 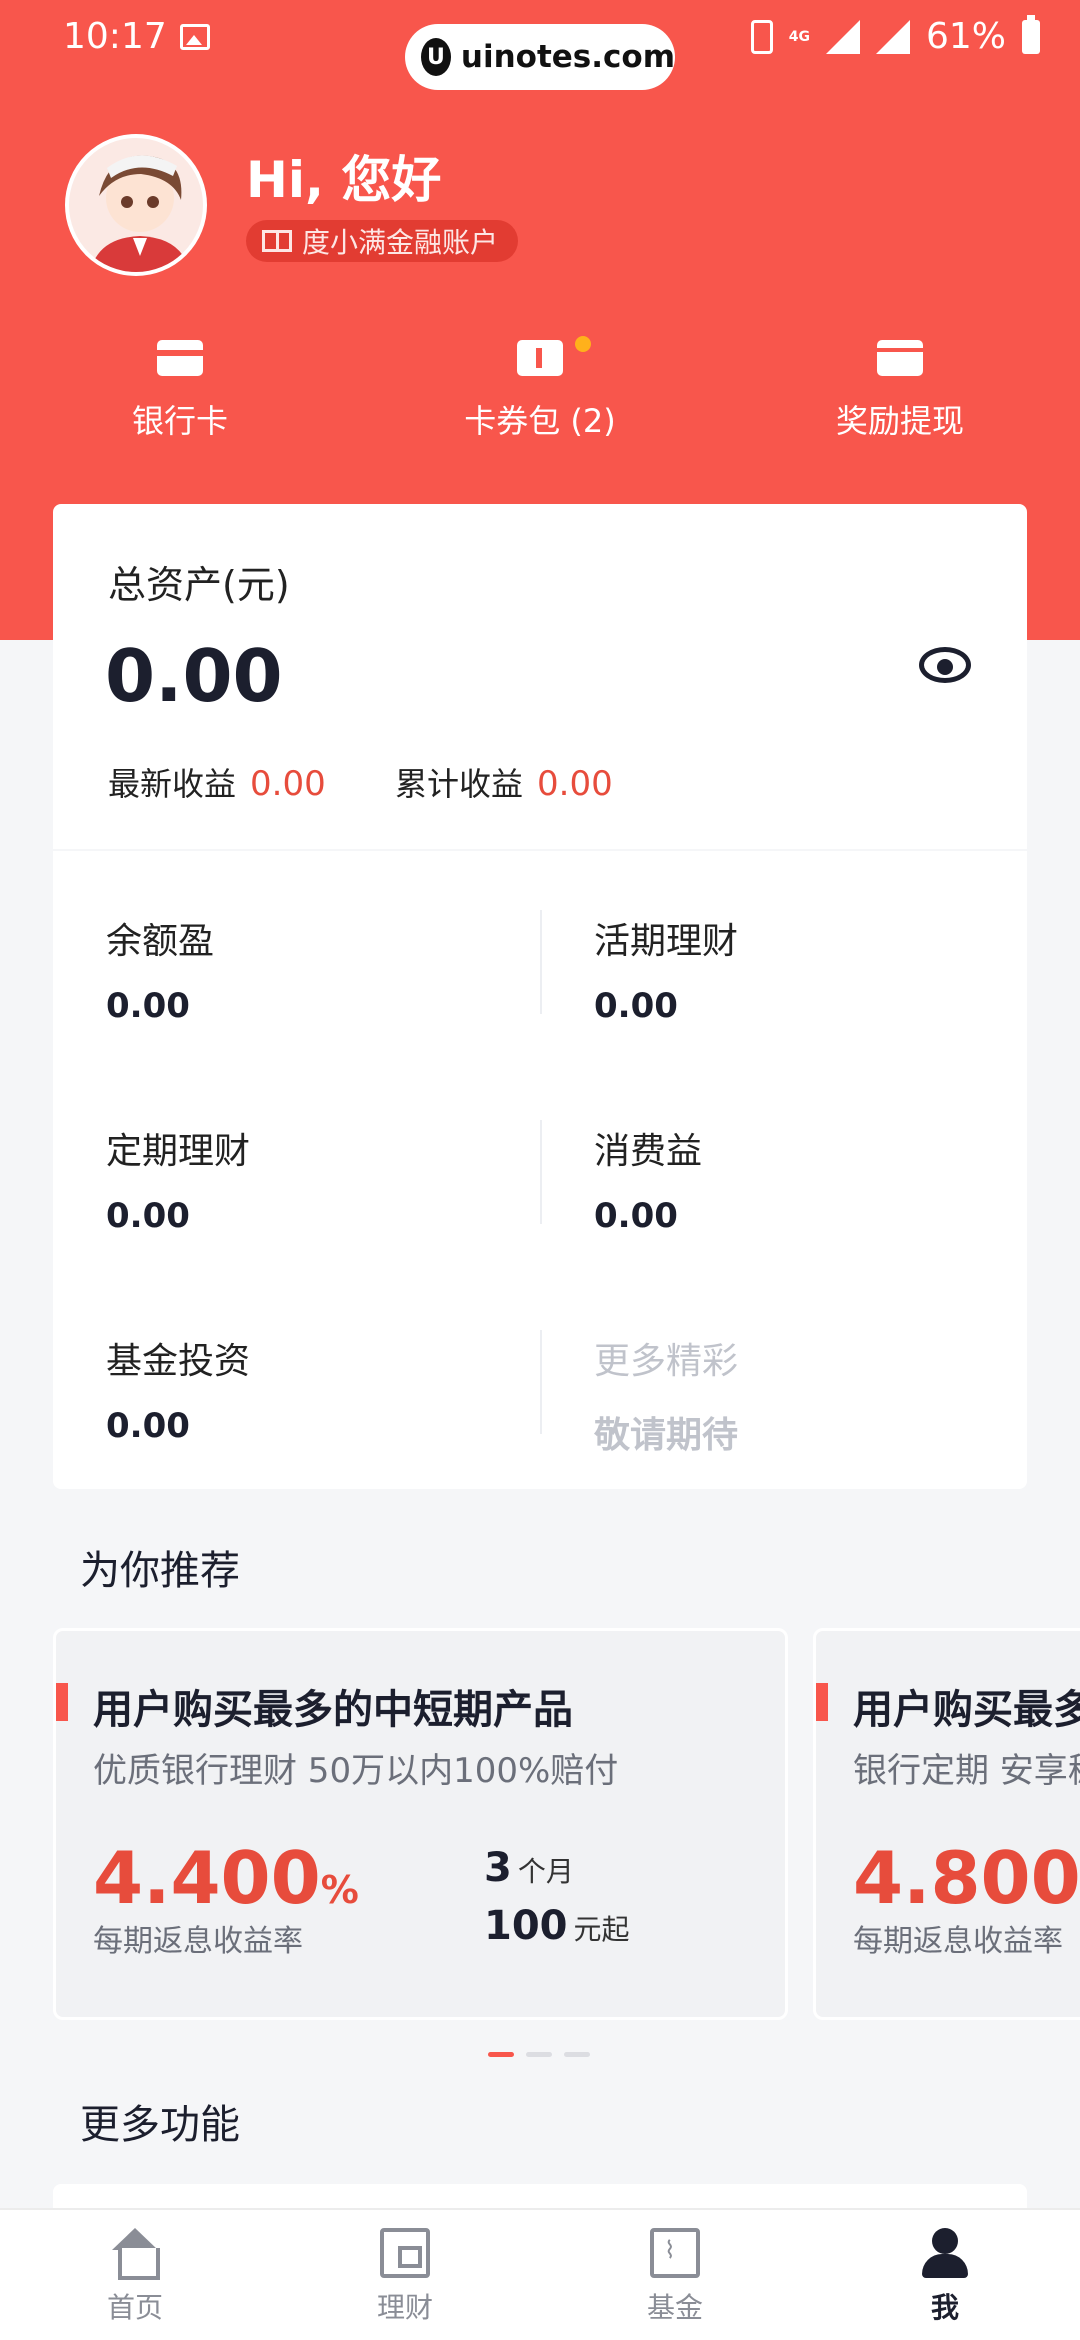 I want to click on product-minimum-value: 100, so click(x=526, y=1926).